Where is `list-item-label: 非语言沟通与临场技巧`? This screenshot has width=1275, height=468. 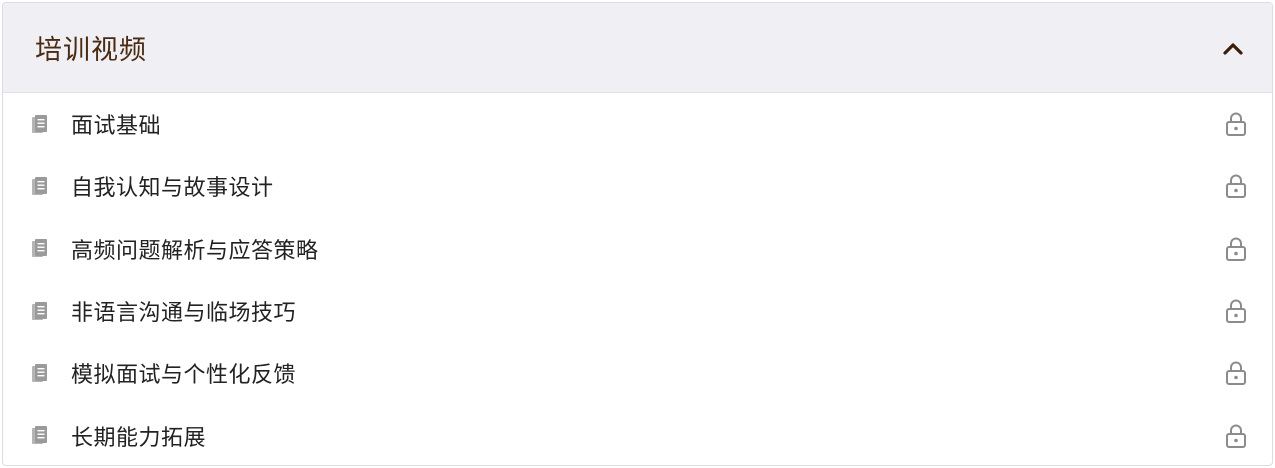
list-item-label: 非语言沟通与临场技巧 is located at coordinates (184, 314).